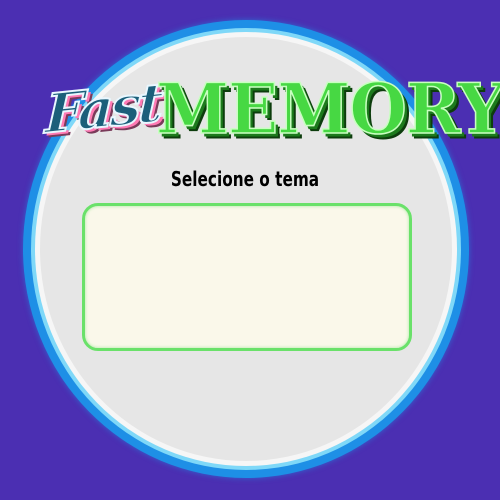  What do you see at coordinates (102, 108) in the screenshot?
I see `logo-fast-text: Fast` at bounding box center [102, 108].